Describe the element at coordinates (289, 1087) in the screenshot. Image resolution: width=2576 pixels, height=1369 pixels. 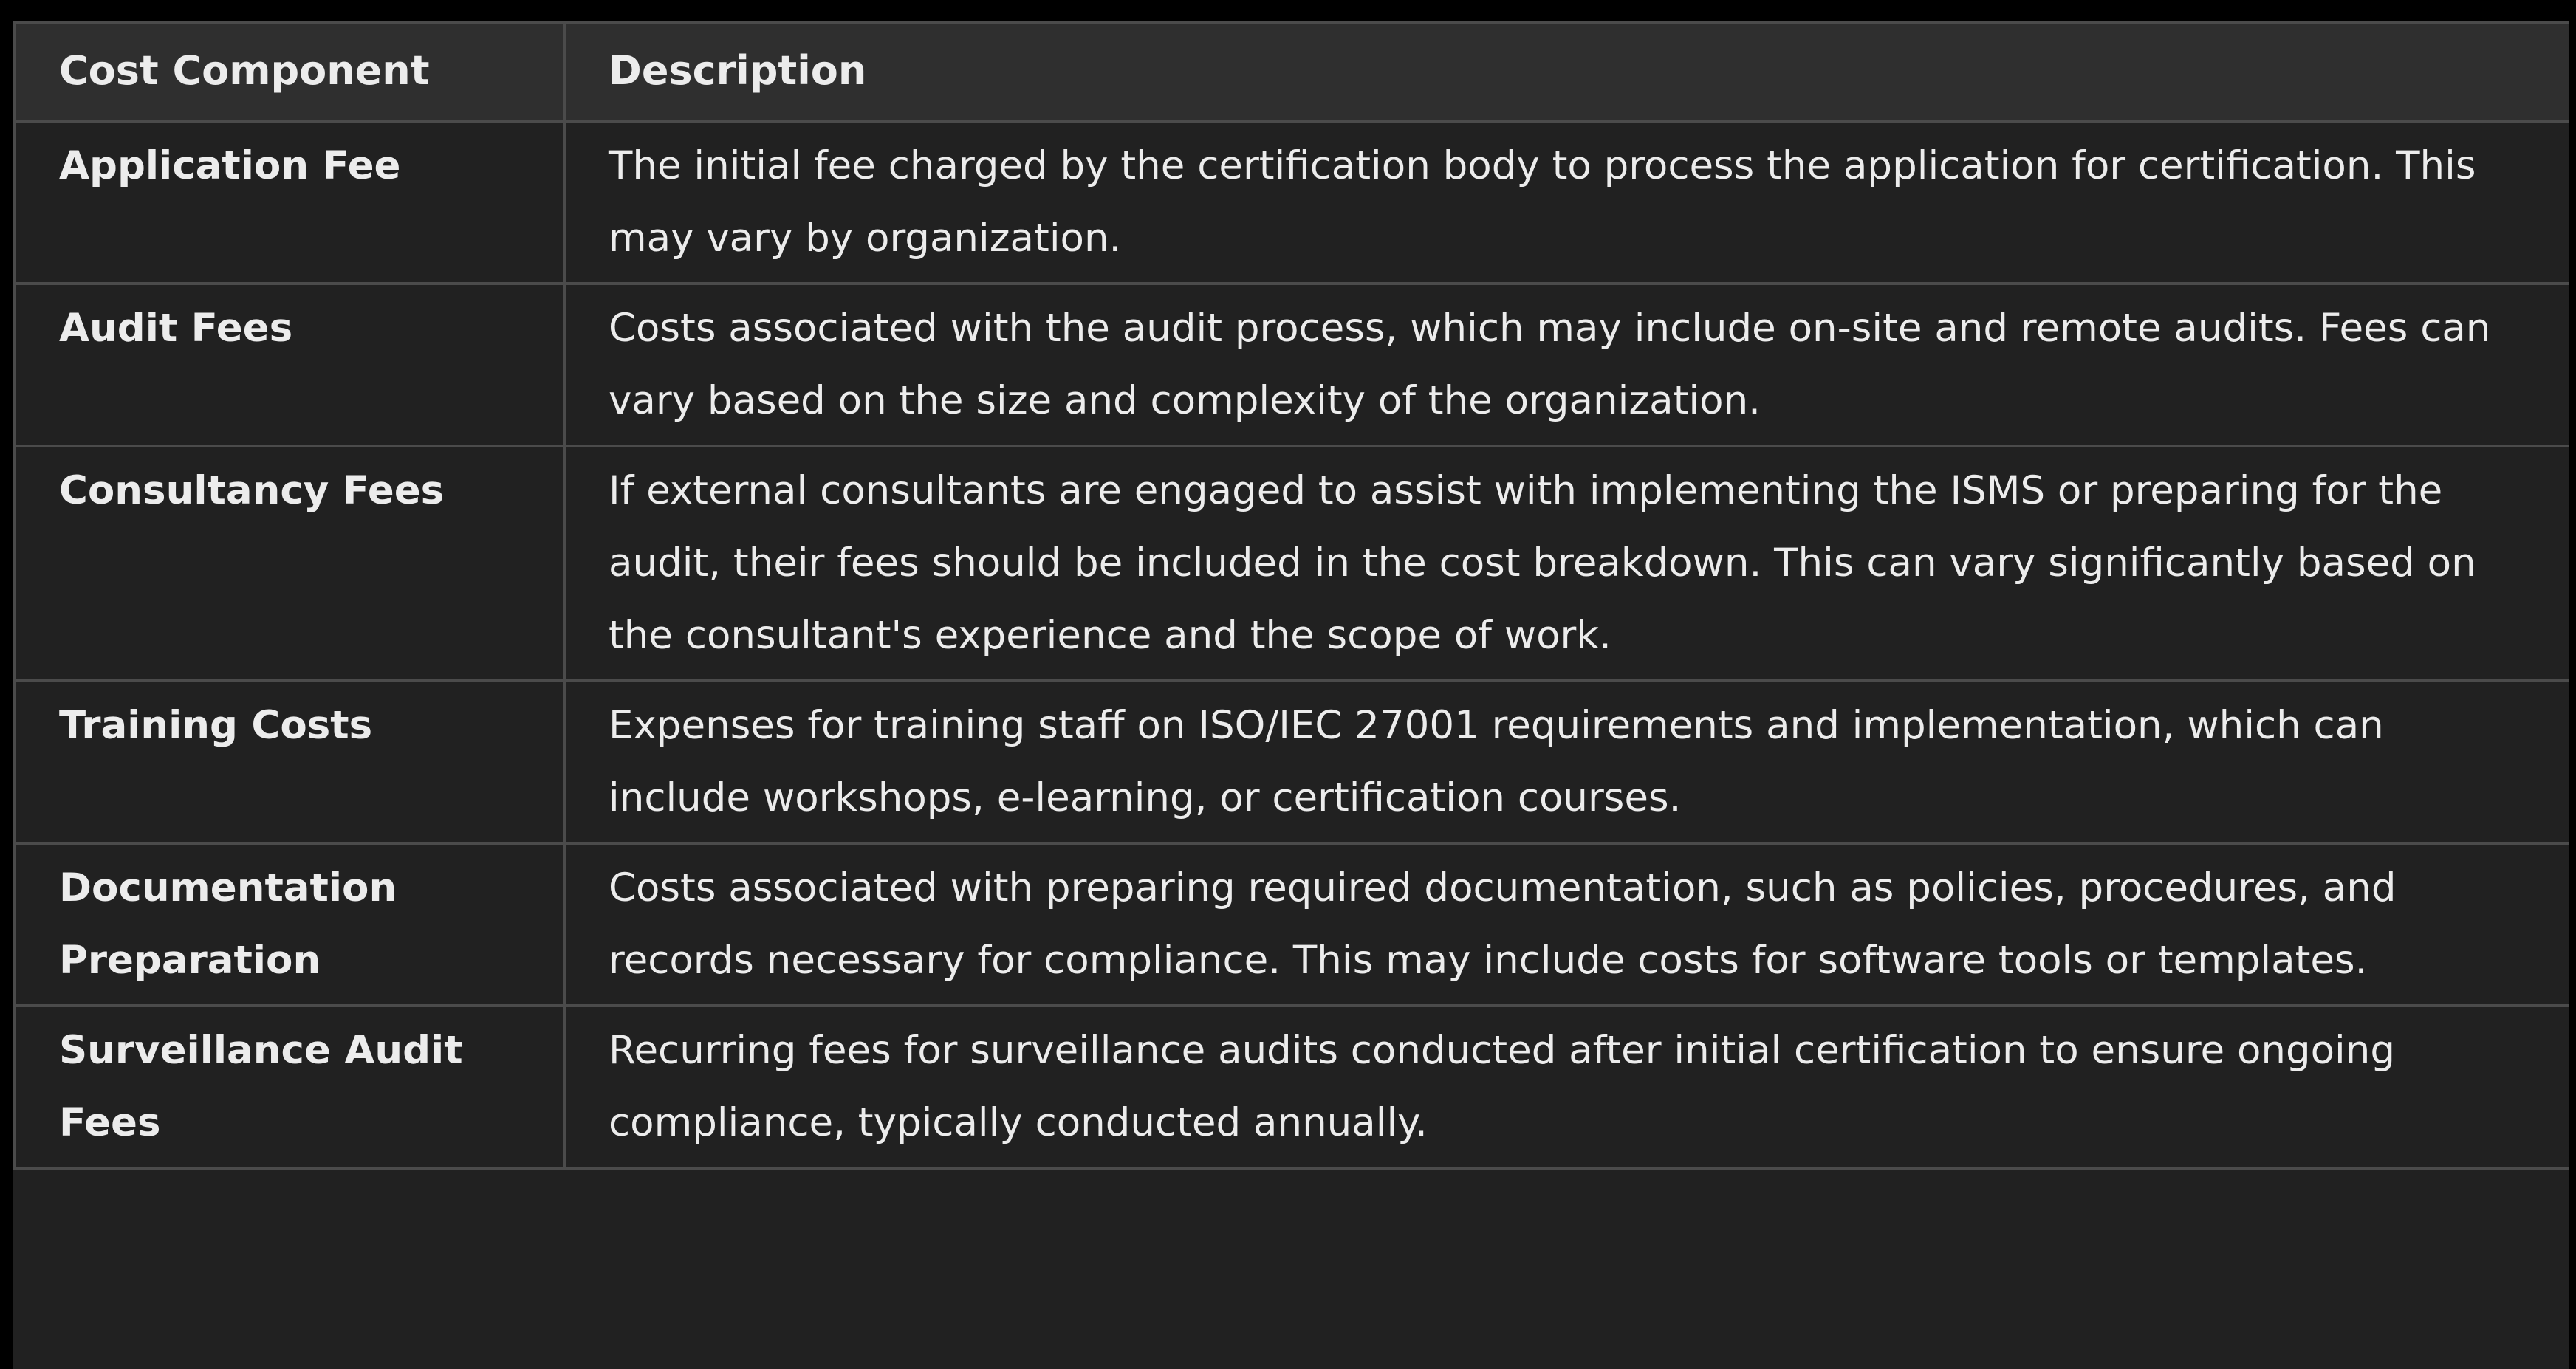
I see `cell-component: Surveillance Audit Fees` at that location.